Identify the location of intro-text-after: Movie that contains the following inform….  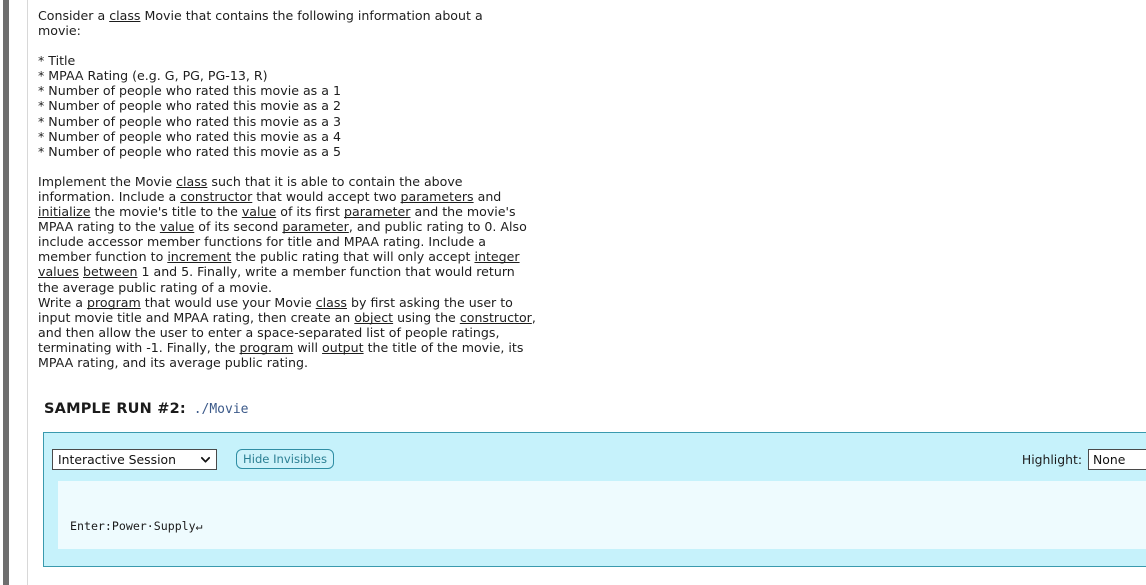
(311, 15).